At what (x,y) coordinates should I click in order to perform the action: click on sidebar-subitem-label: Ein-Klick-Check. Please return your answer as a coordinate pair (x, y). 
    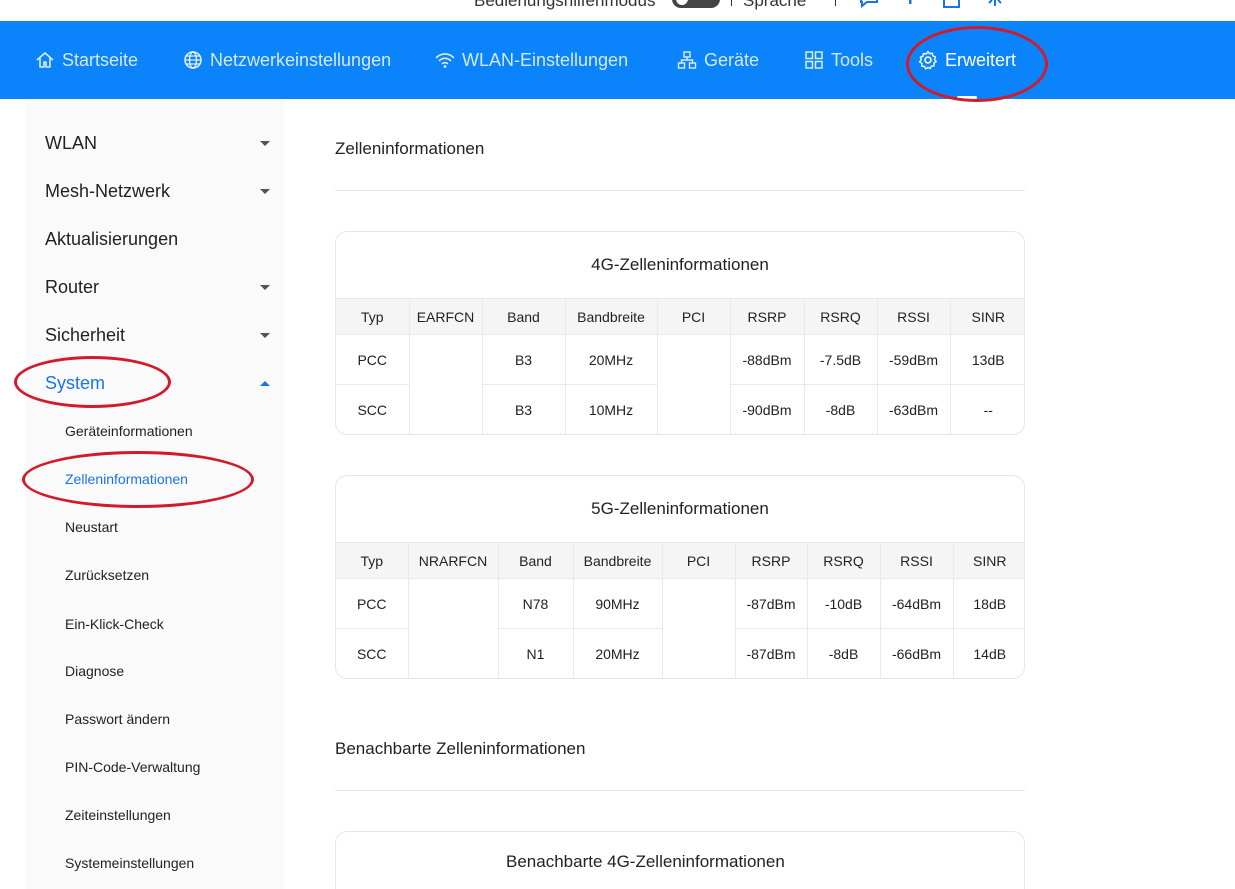
    Looking at the image, I should click on (114, 624).